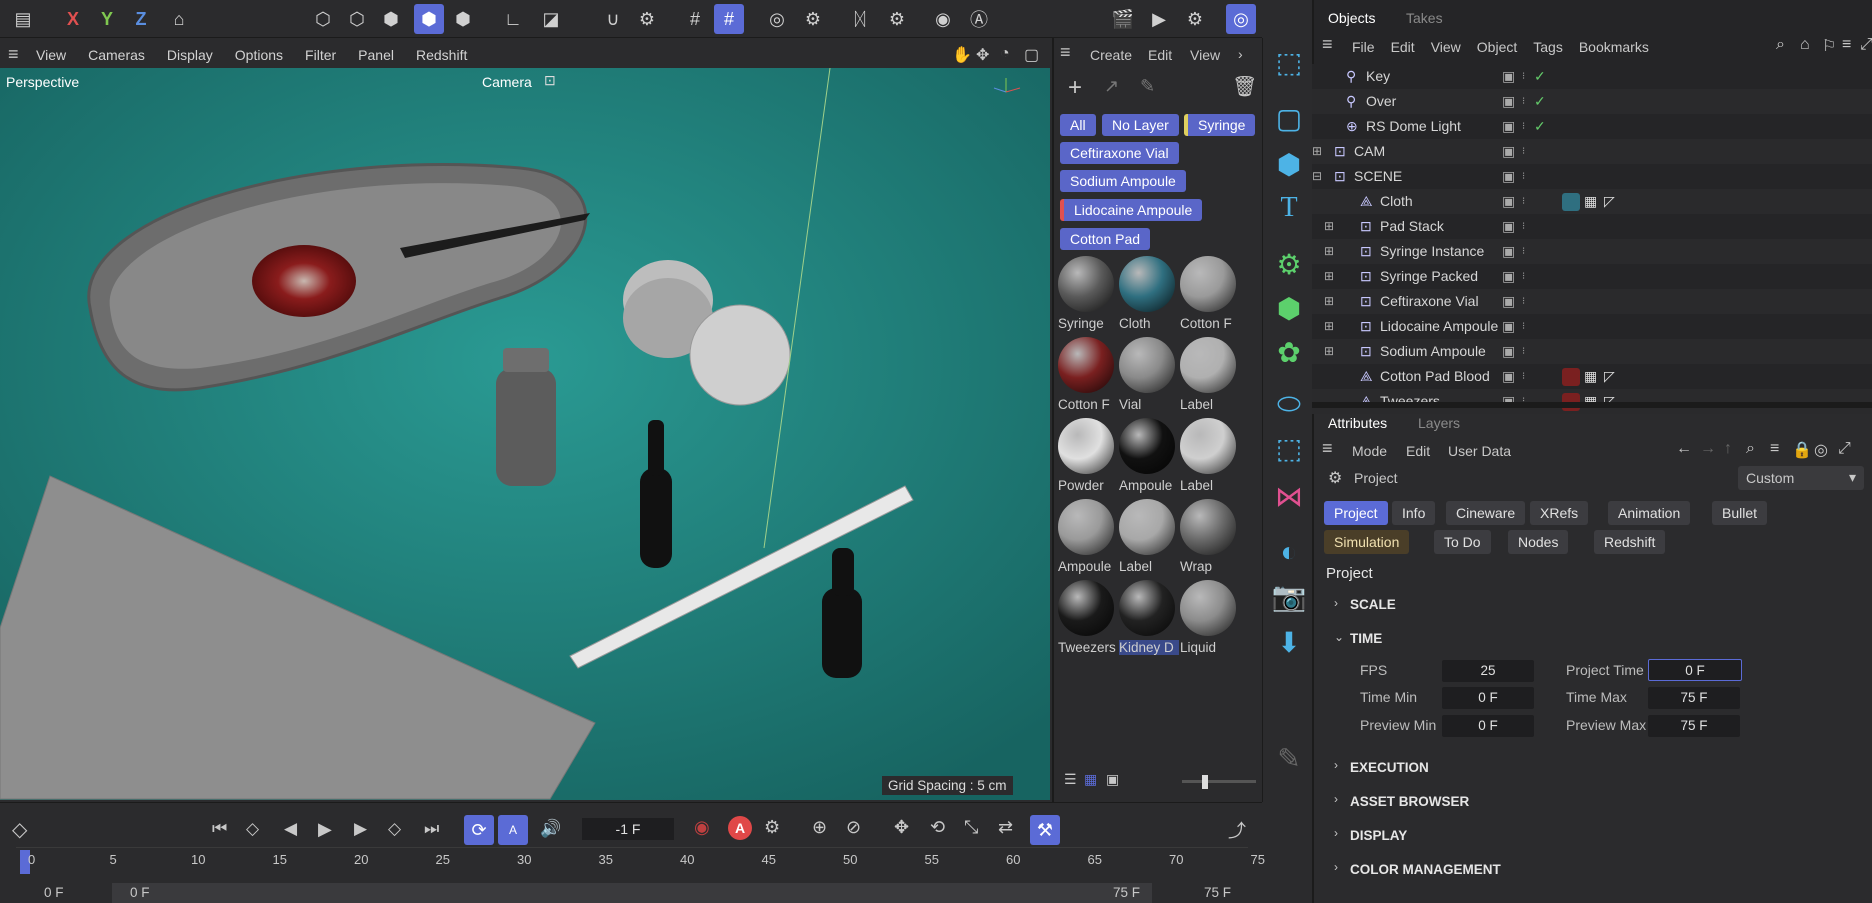  I want to click on menu-panel: Panel, so click(376, 55).